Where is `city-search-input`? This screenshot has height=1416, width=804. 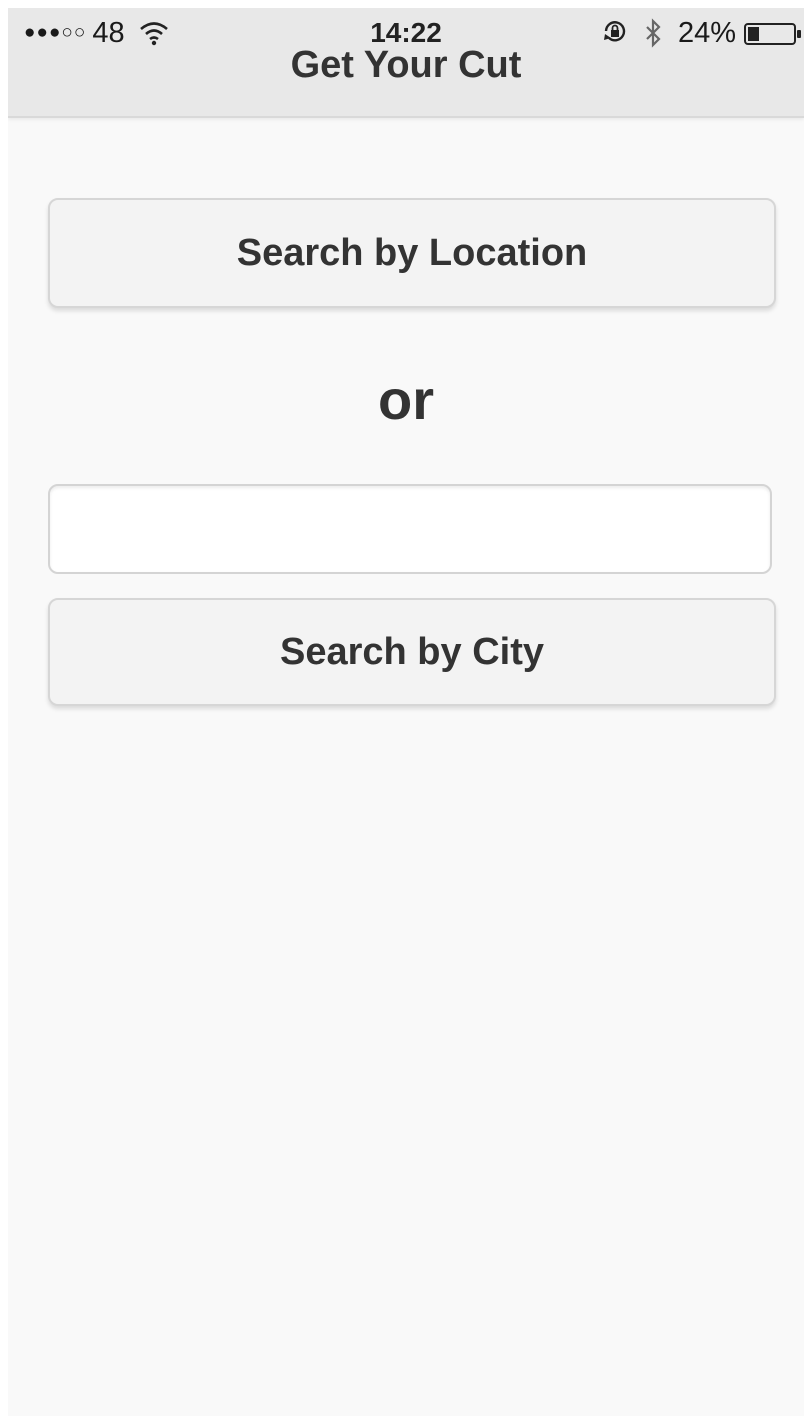
city-search-input is located at coordinates (410, 529).